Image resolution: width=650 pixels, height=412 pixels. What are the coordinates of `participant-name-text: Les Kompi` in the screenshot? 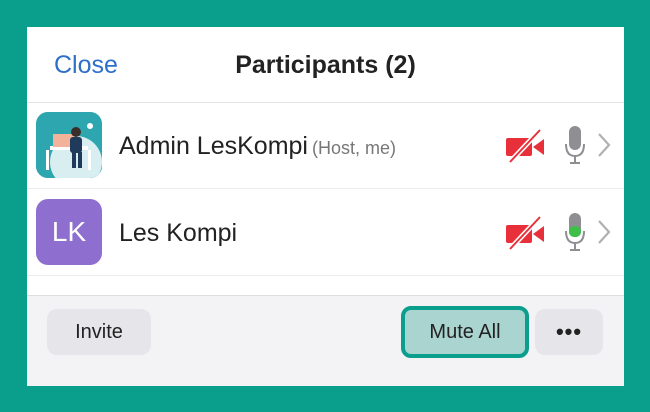 It's located at (178, 233).